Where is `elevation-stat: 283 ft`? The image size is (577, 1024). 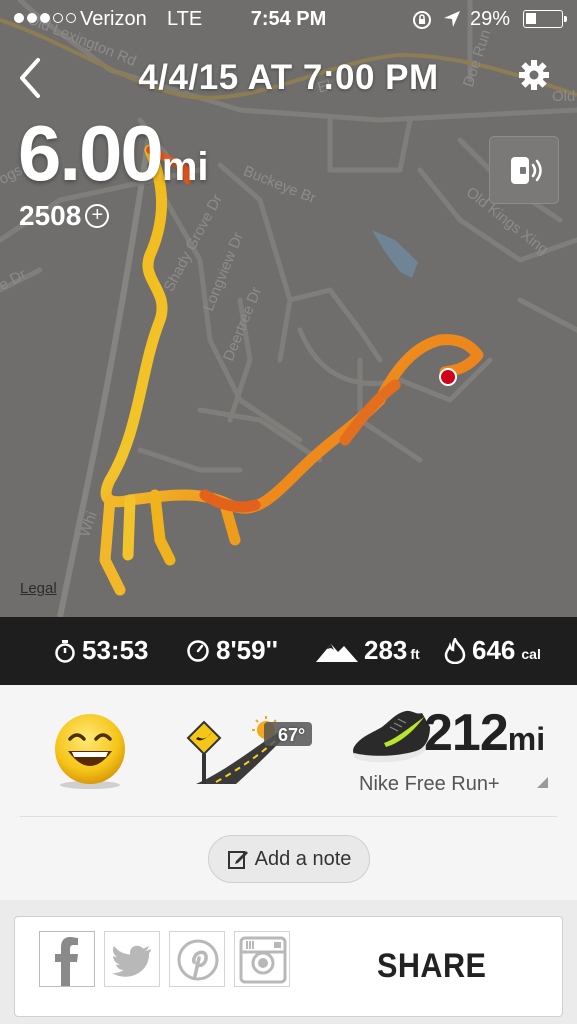
elevation-stat: 283 ft is located at coordinates (368, 650).